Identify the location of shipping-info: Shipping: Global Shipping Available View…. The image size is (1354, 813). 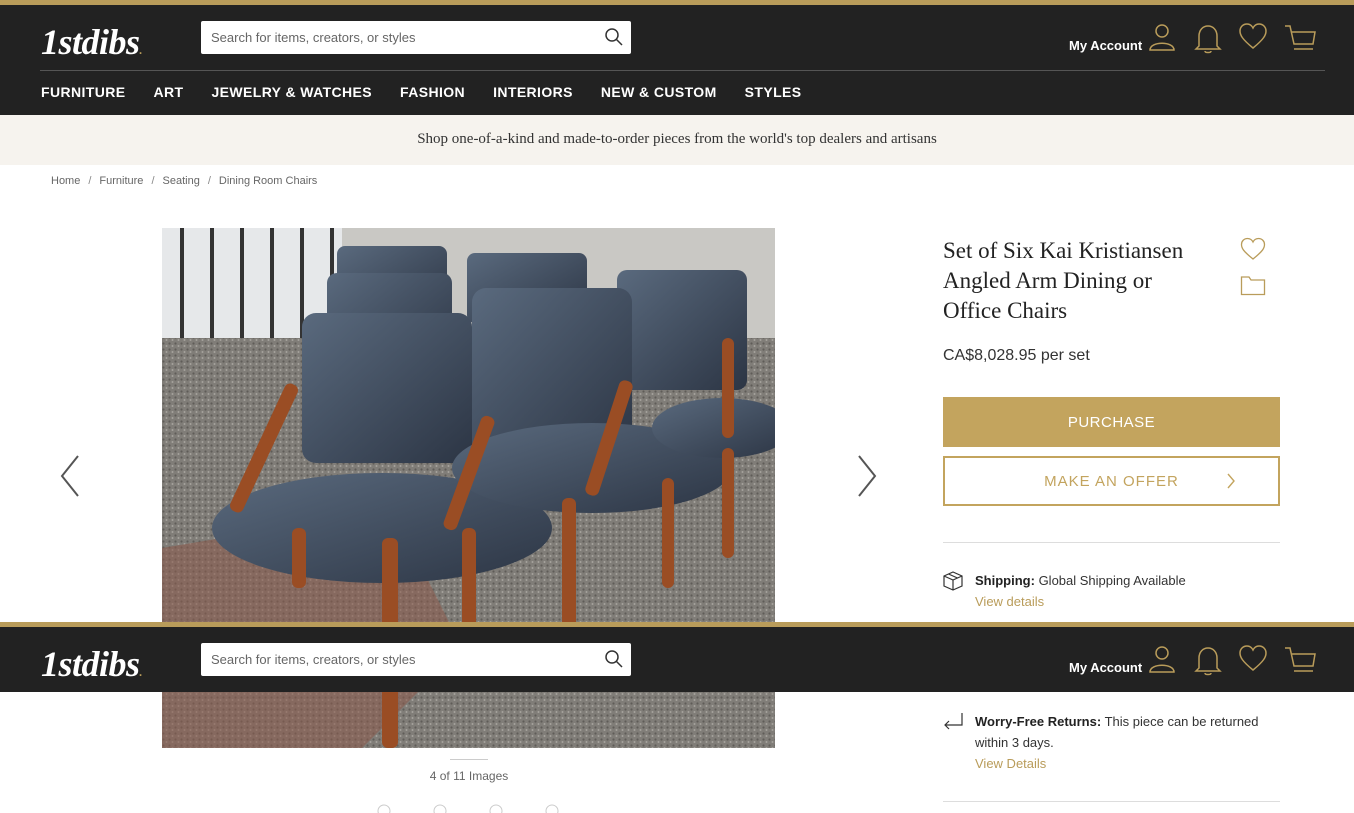
(1125, 591).